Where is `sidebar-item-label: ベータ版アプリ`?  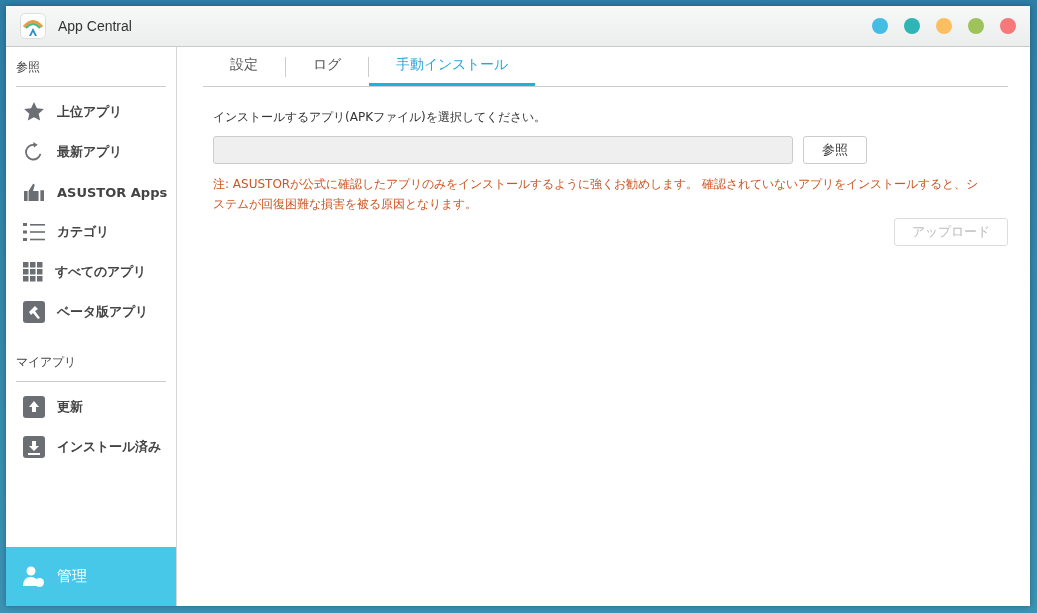 sidebar-item-label: ベータ版アプリ is located at coordinates (102, 312).